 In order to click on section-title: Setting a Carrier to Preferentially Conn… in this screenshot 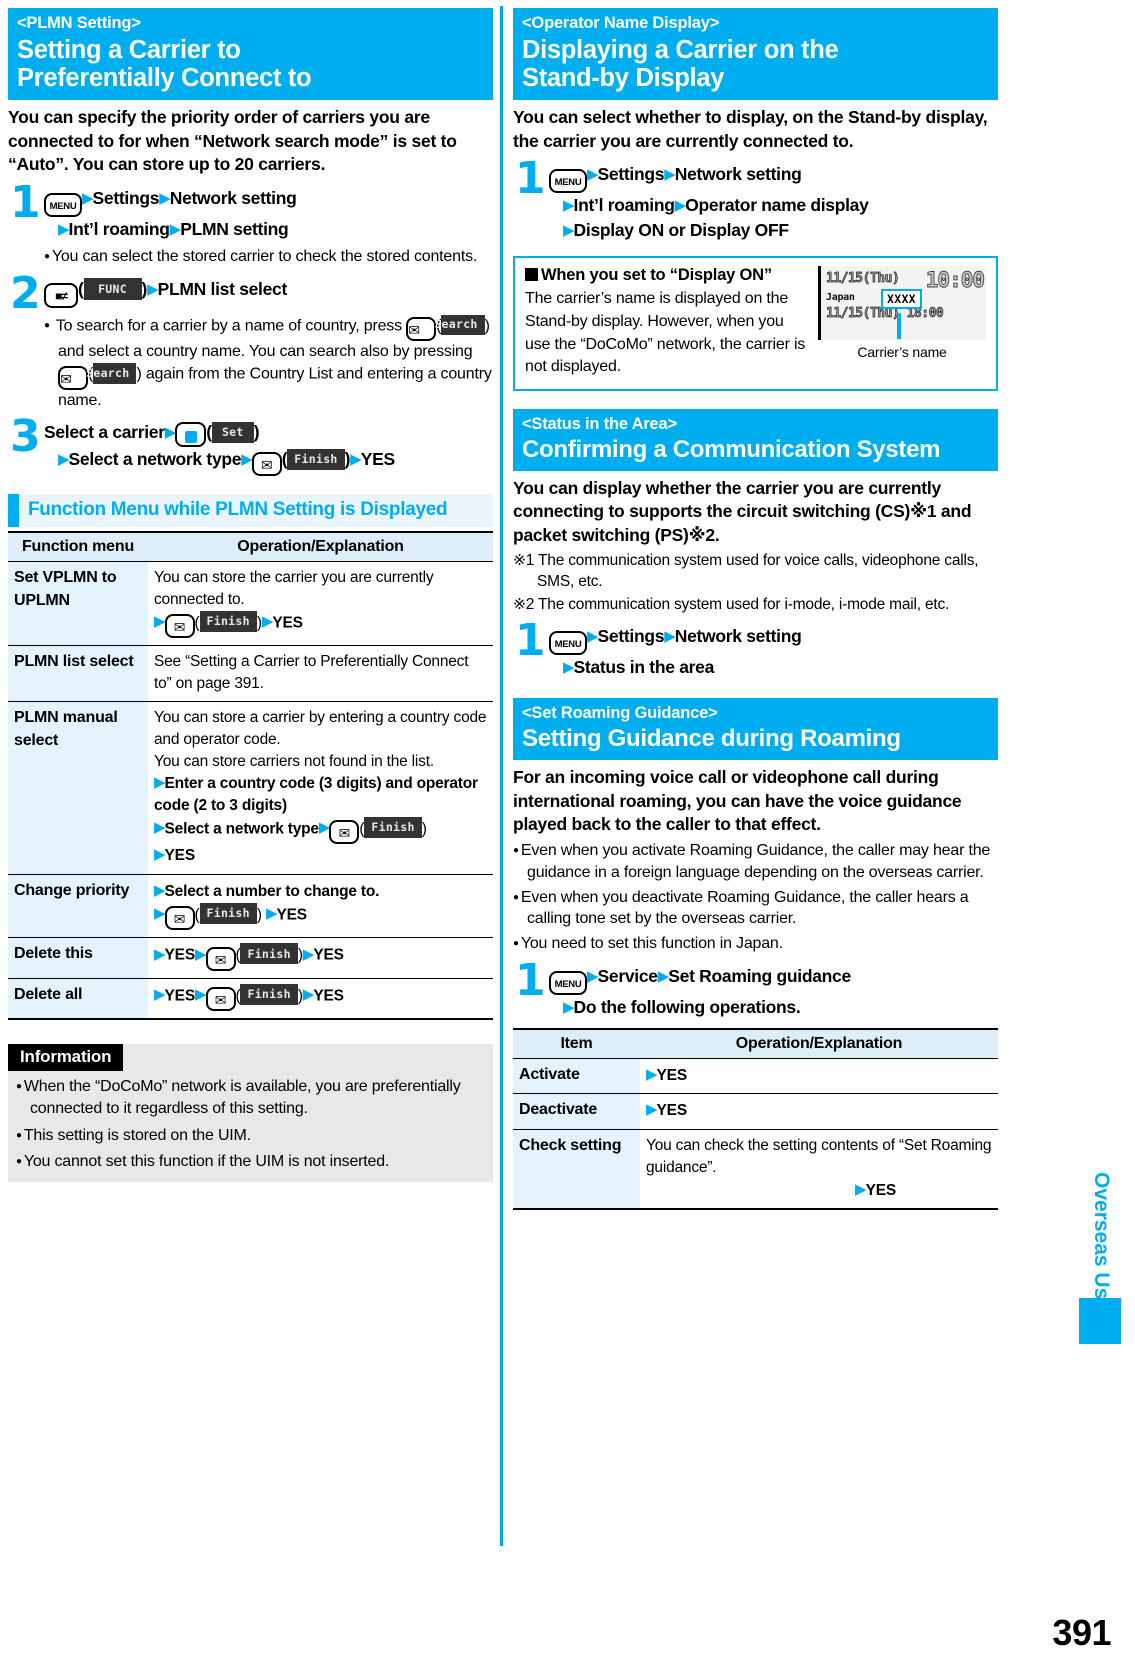, I will do `click(250, 64)`.